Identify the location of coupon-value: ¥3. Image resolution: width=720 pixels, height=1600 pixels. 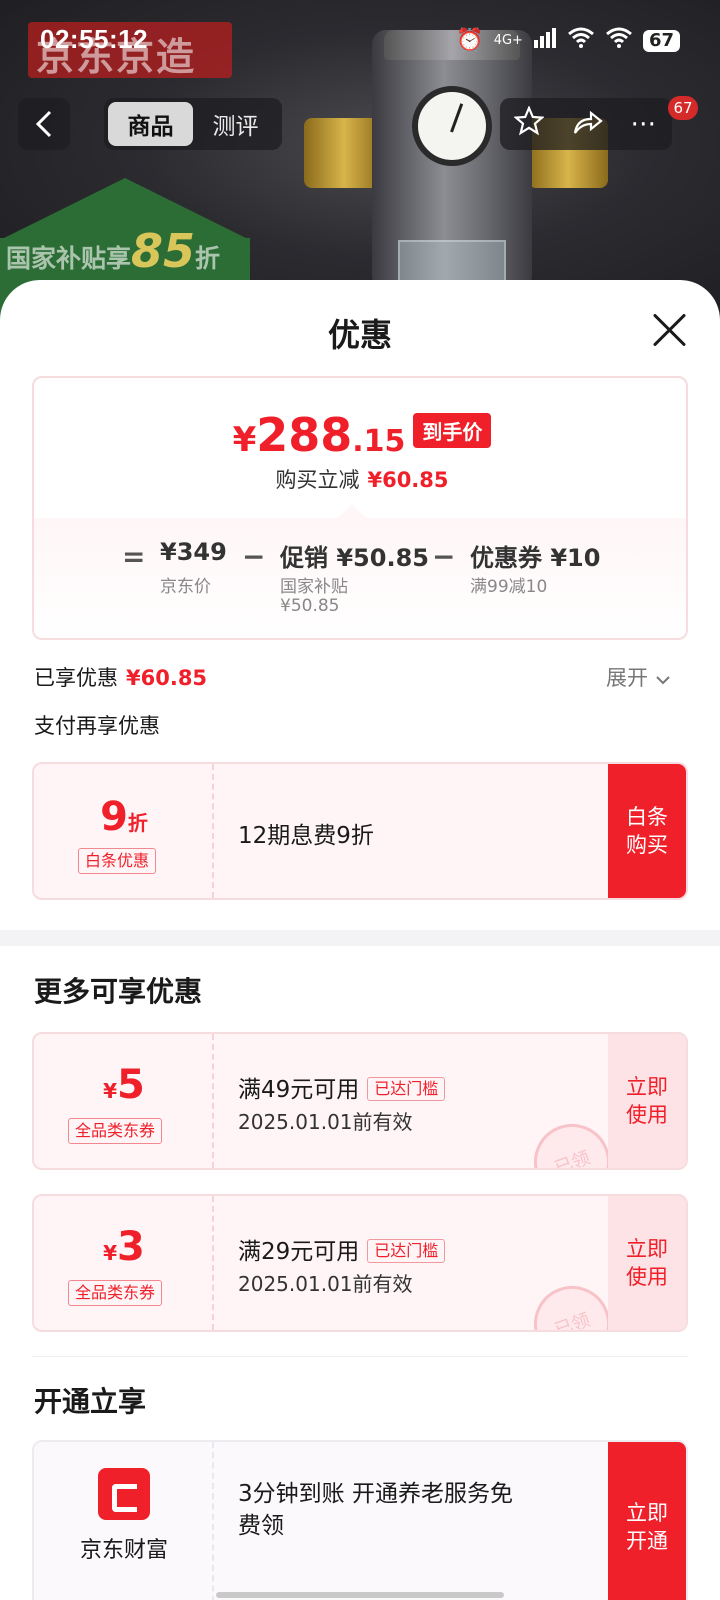
(124, 1247).